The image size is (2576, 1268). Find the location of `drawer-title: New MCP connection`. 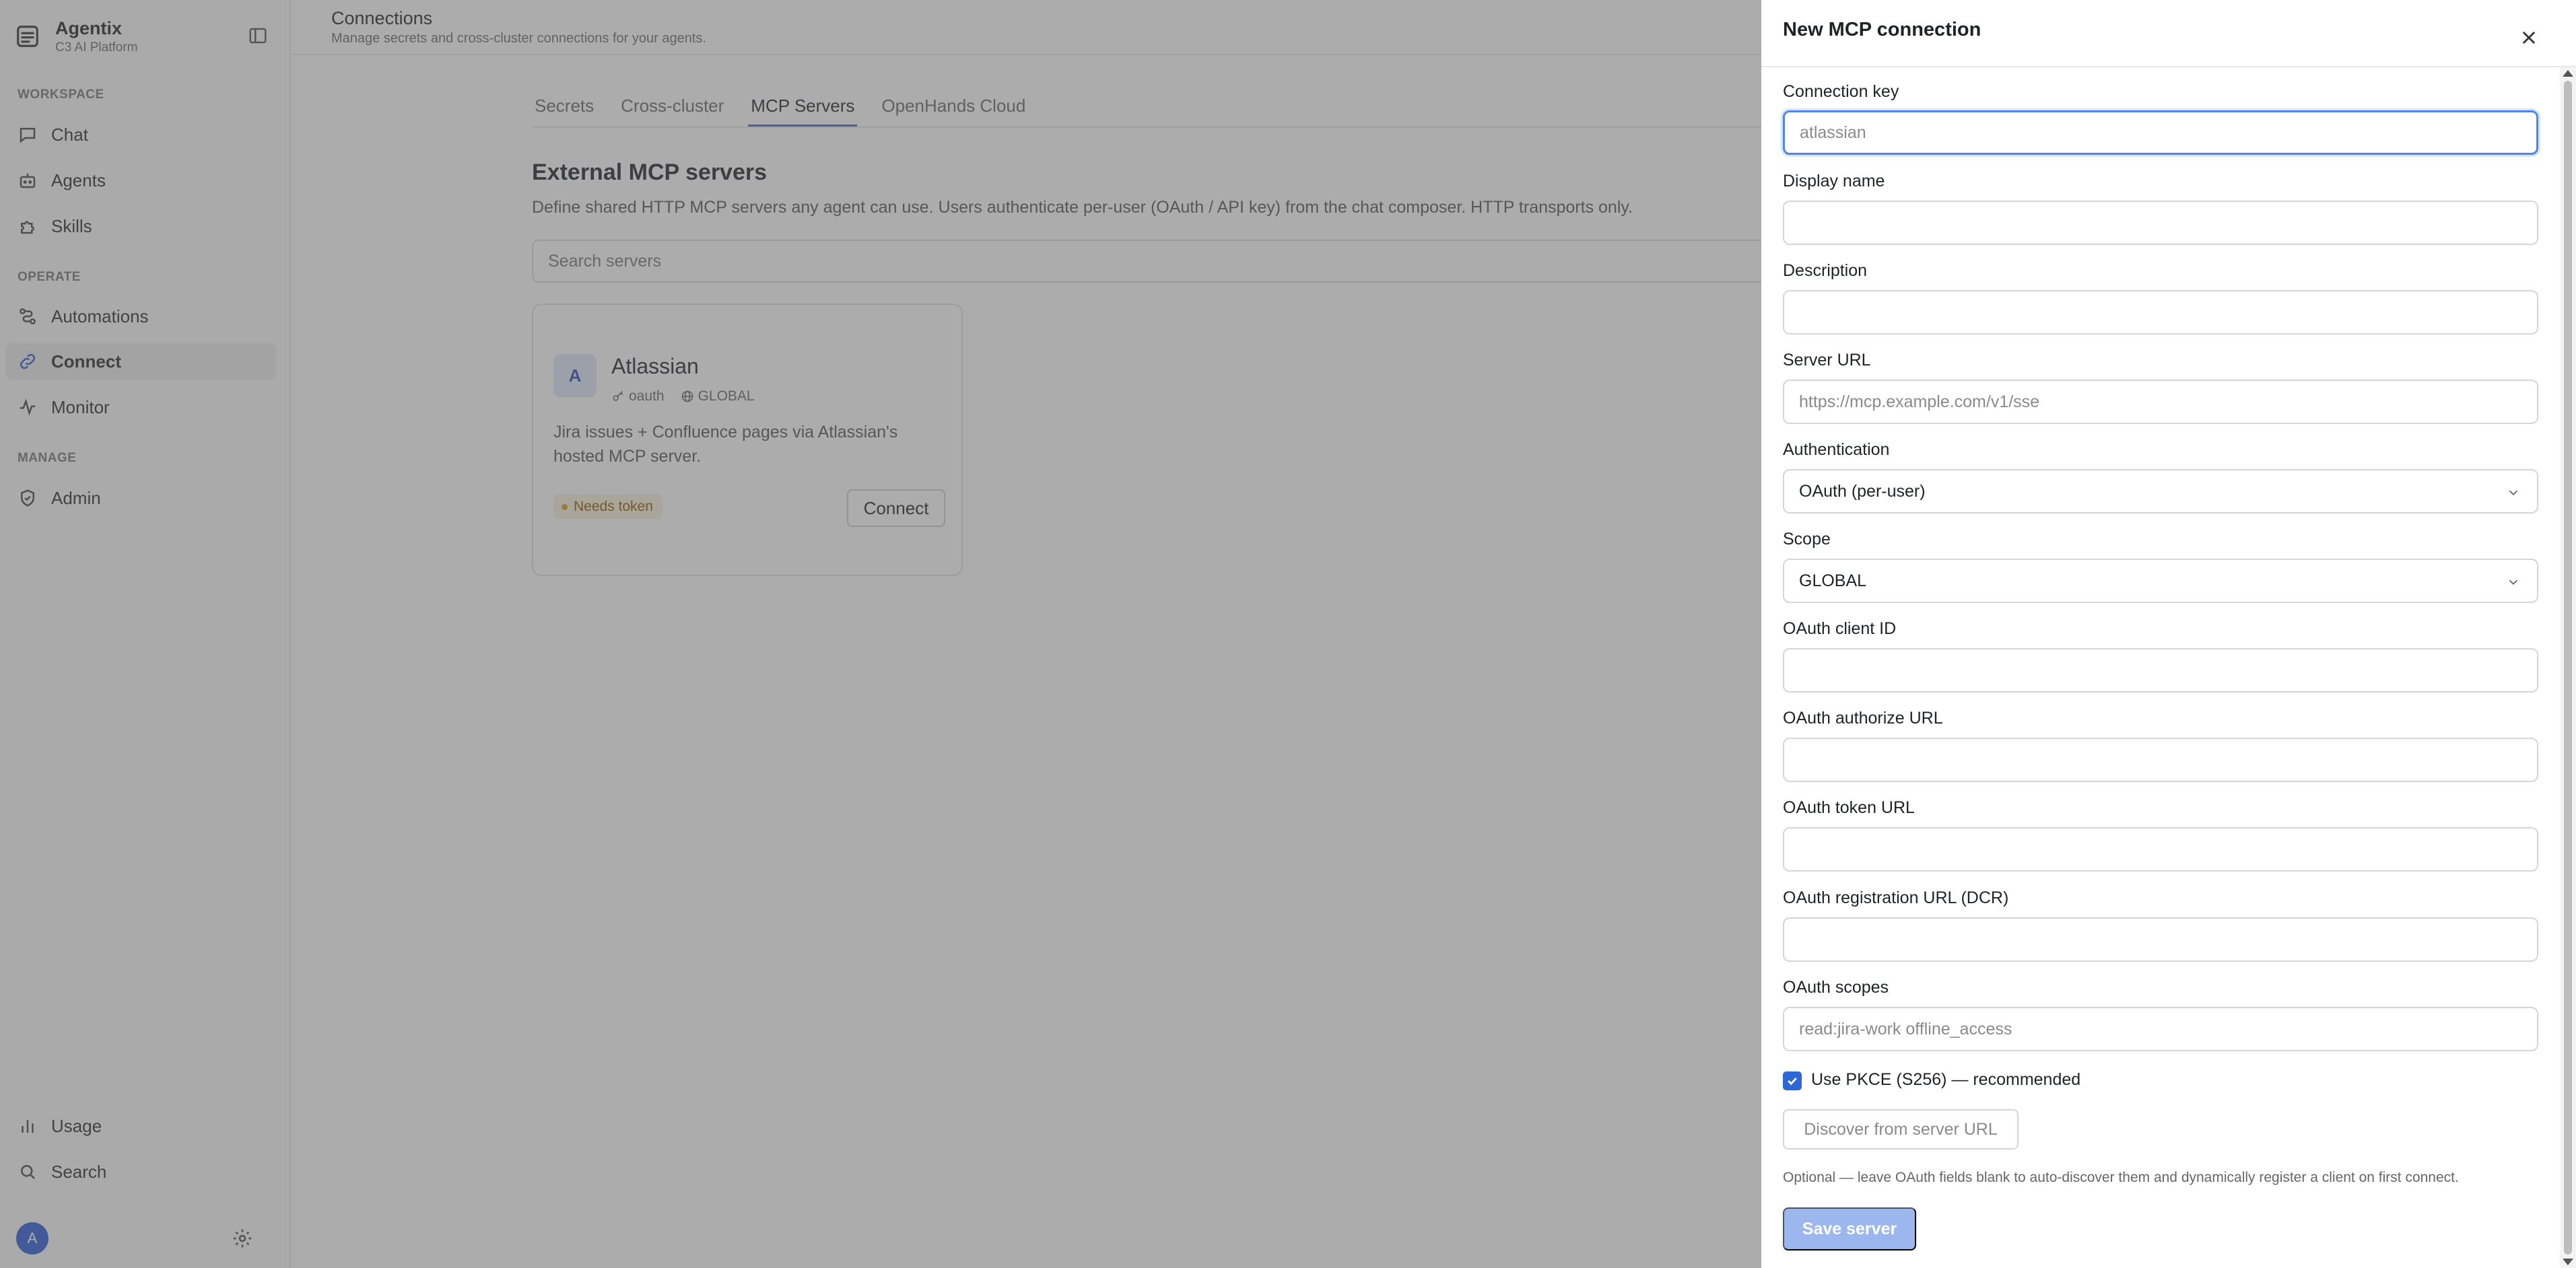

drawer-title: New MCP connection is located at coordinates (1882, 29).